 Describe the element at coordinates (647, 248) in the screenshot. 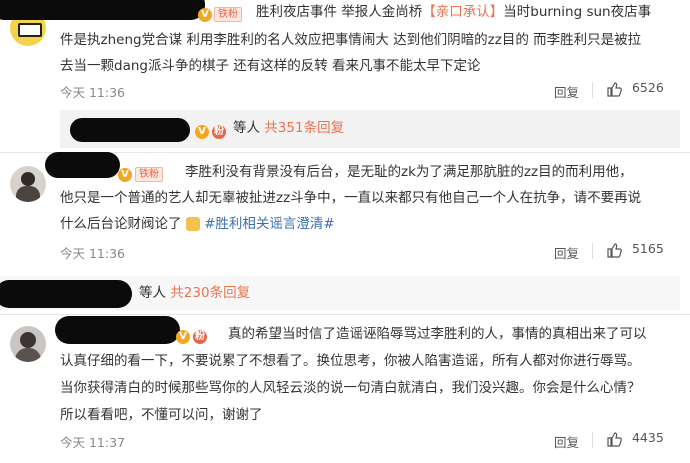

I see `like-count: 5165` at that location.